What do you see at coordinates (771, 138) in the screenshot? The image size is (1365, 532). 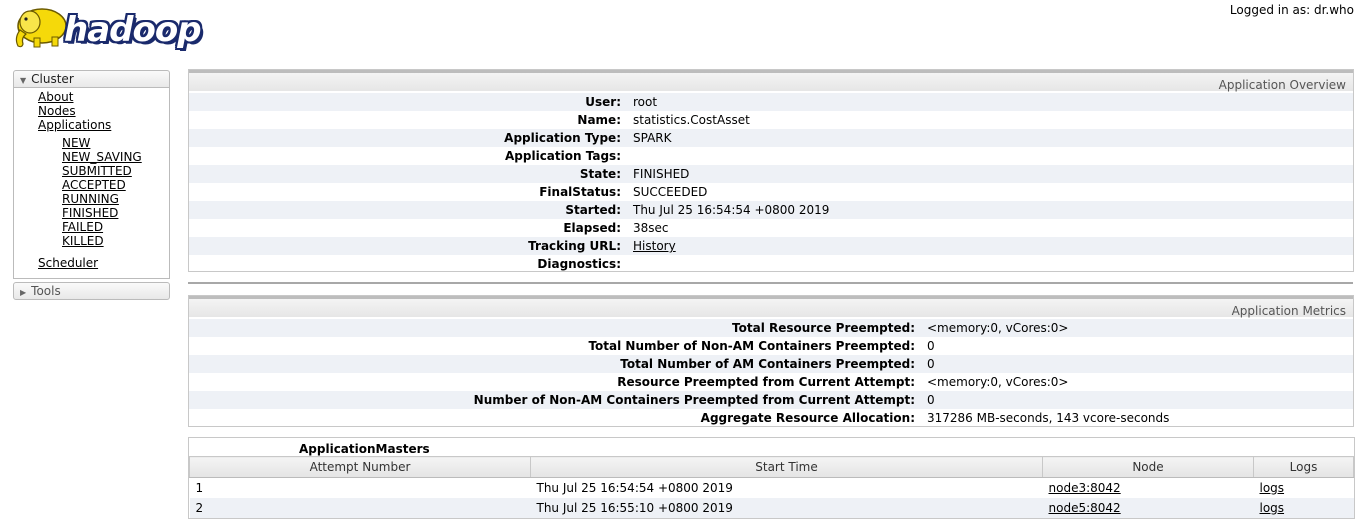 I see `overview-row: Application Type: SPARK` at bounding box center [771, 138].